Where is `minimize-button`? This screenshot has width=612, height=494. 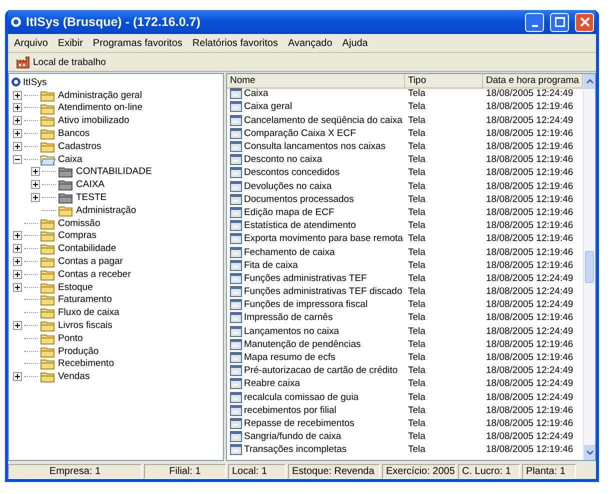
minimize-button is located at coordinates (534, 22).